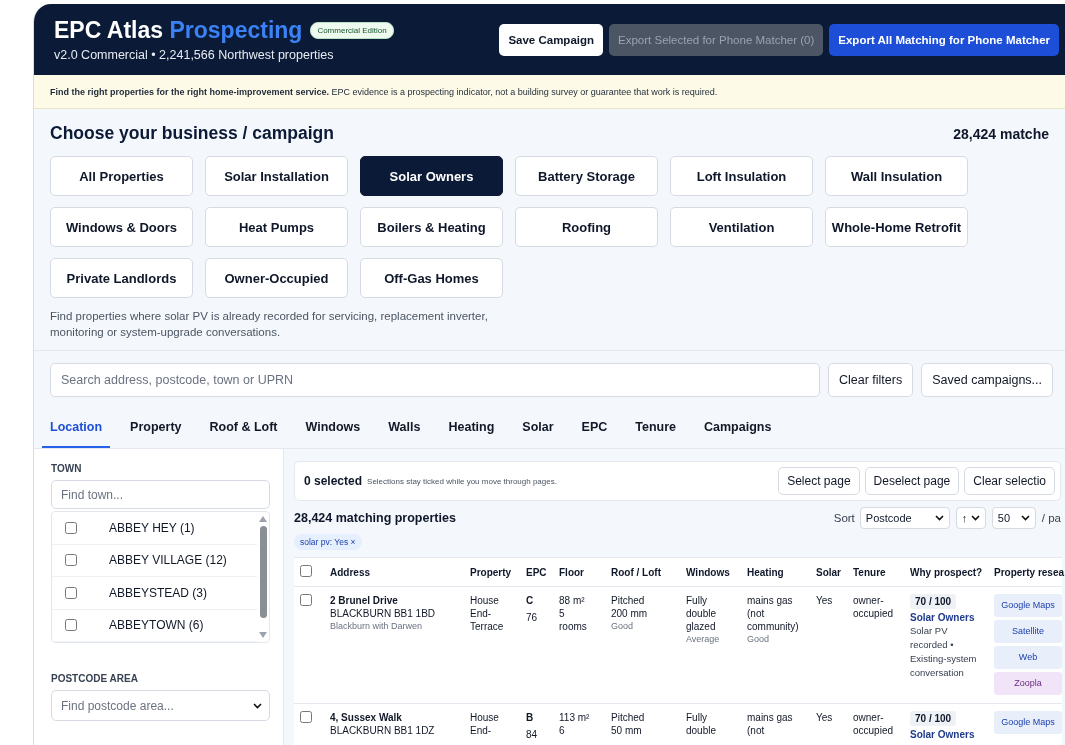 This screenshot has width=1065, height=745. I want to click on column-header: Heating, so click(775, 572).